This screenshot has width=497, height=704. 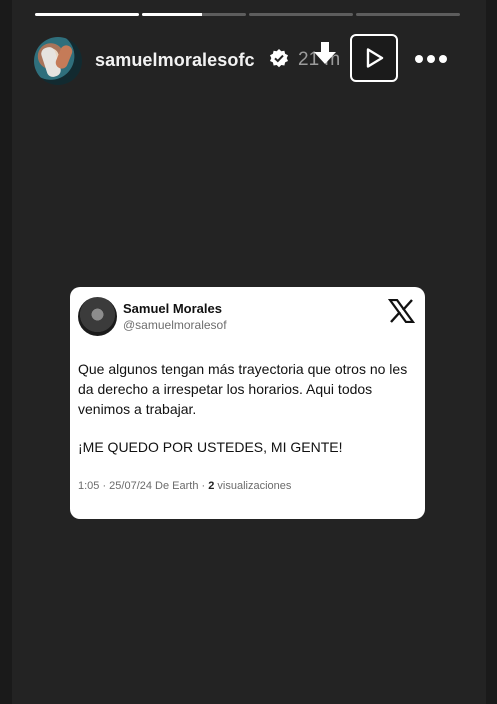 What do you see at coordinates (210, 447) in the screenshot?
I see `tweet-shout-text: ¡ME QUEDO POR USTEDES, MI GENTE!` at bounding box center [210, 447].